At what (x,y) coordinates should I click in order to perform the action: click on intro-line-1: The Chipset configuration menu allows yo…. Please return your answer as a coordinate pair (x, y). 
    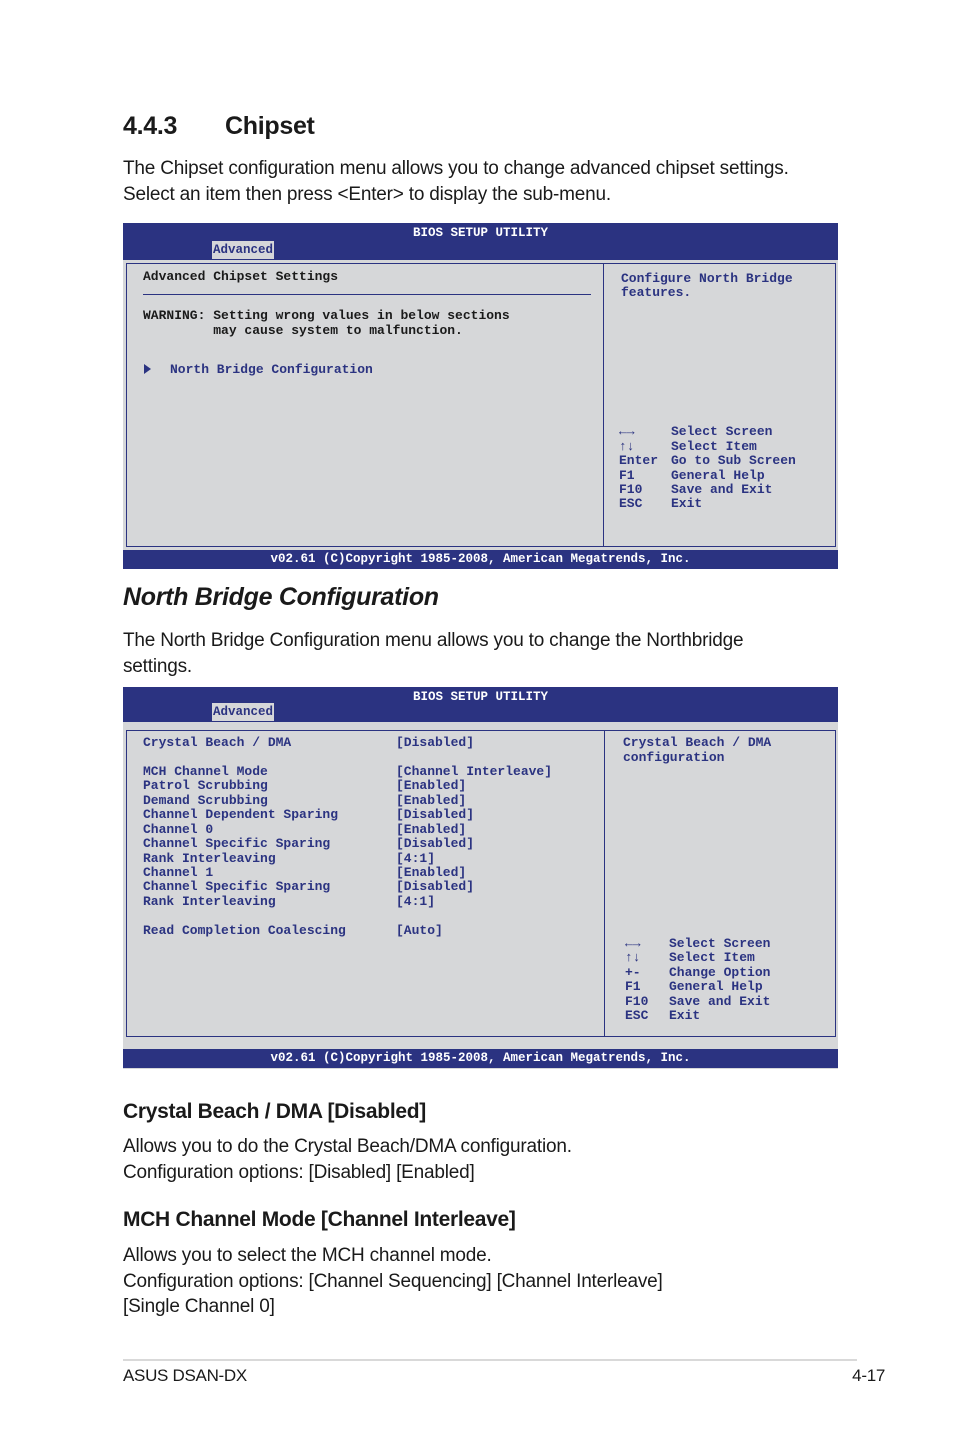
    Looking at the image, I should click on (456, 168).